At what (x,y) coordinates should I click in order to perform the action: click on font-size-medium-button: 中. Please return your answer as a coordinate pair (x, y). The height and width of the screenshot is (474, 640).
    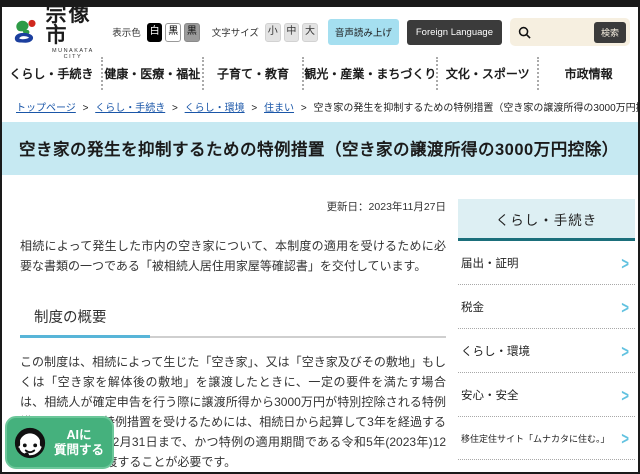
    Looking at the image, I should click on (291, 32).